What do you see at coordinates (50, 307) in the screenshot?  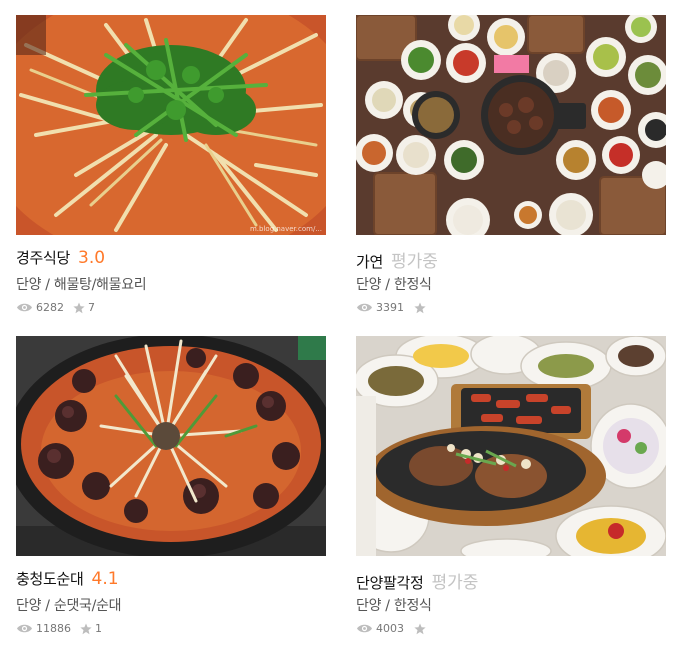 I see `view-count: 6282` at bounding box center [50, 307].